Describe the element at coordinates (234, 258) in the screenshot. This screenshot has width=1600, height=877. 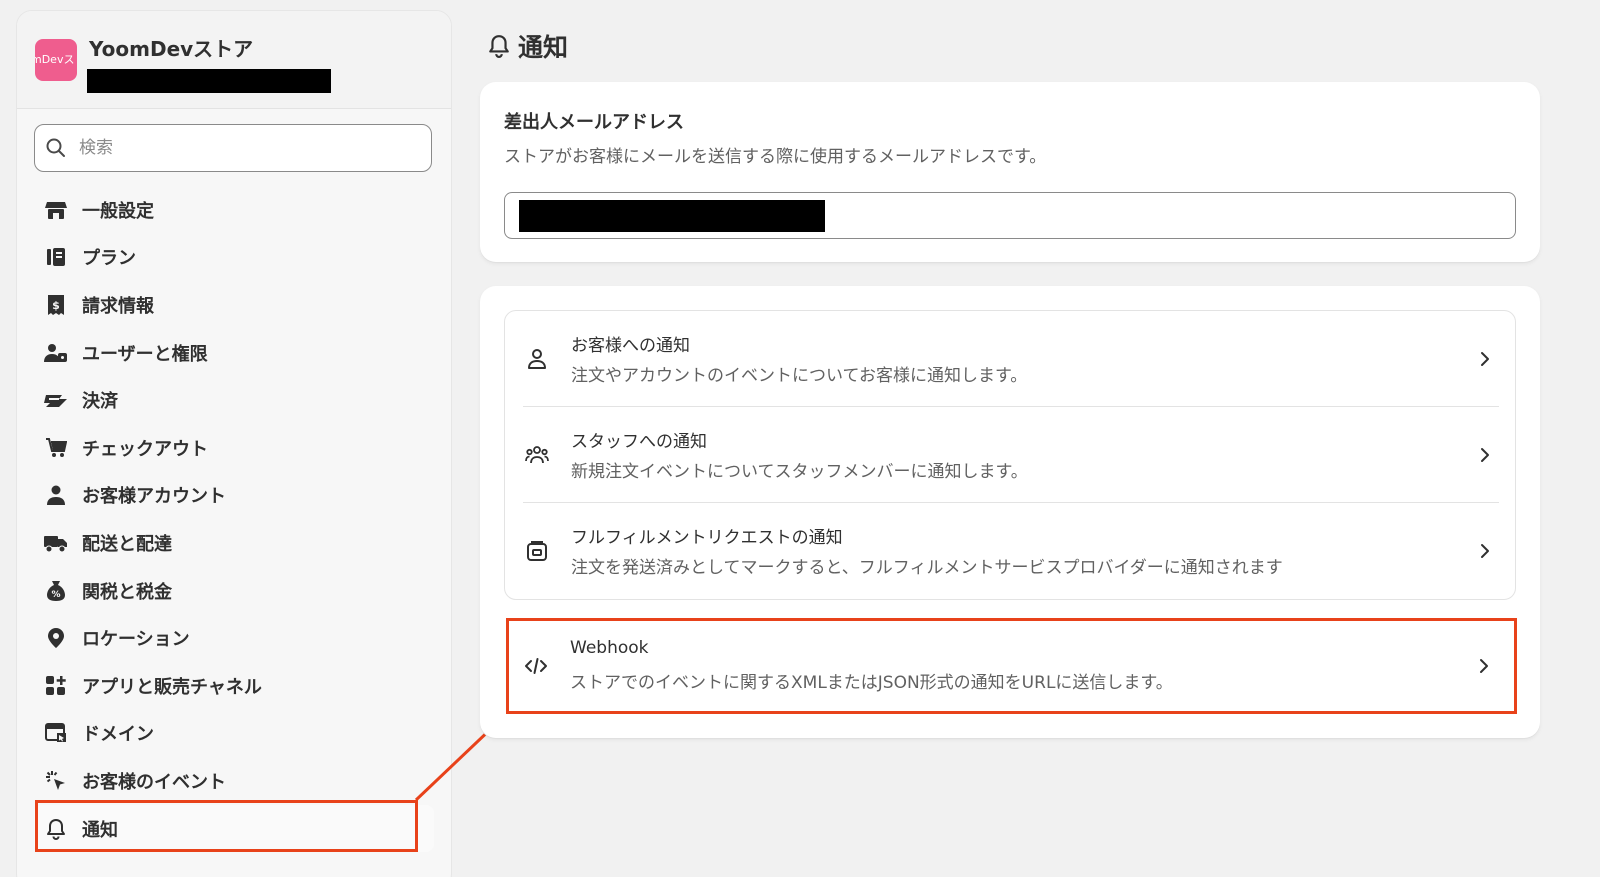
I see `sidebar-item-plan: プラン` at that location.